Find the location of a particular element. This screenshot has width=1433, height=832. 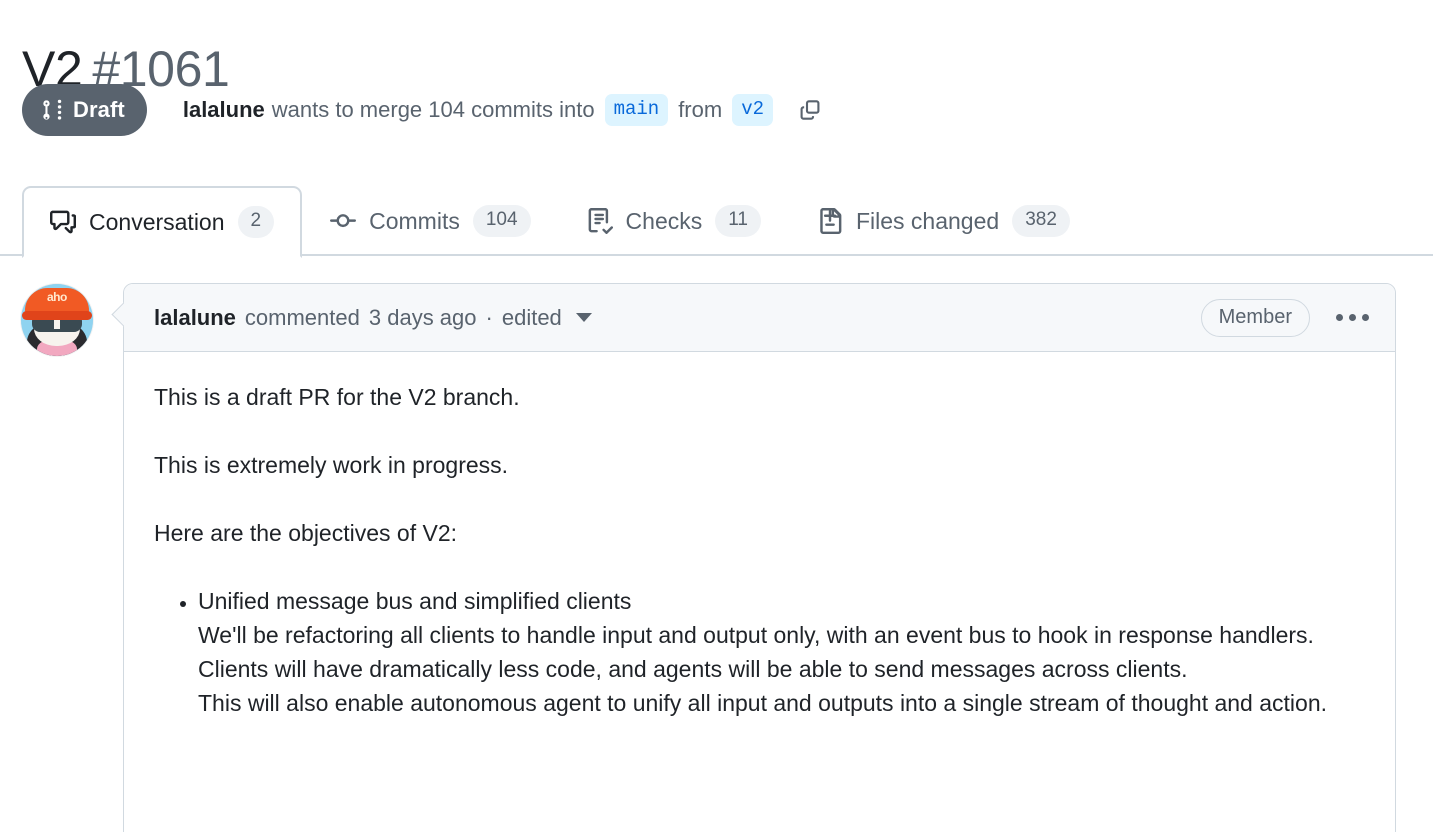

checklist-icon is located at coordinates (600, 221).